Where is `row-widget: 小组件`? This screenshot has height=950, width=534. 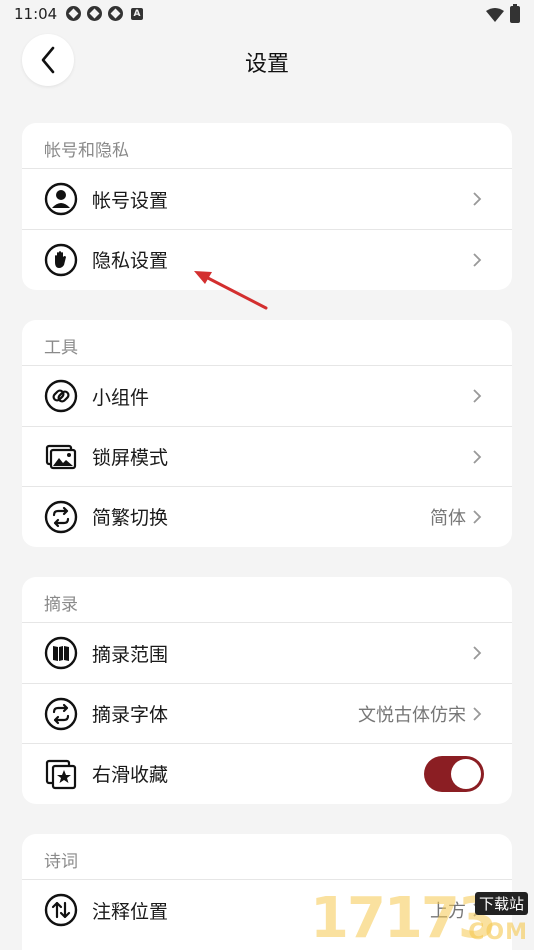
row-widget: 小组件 is located at coordinates (267, 396).